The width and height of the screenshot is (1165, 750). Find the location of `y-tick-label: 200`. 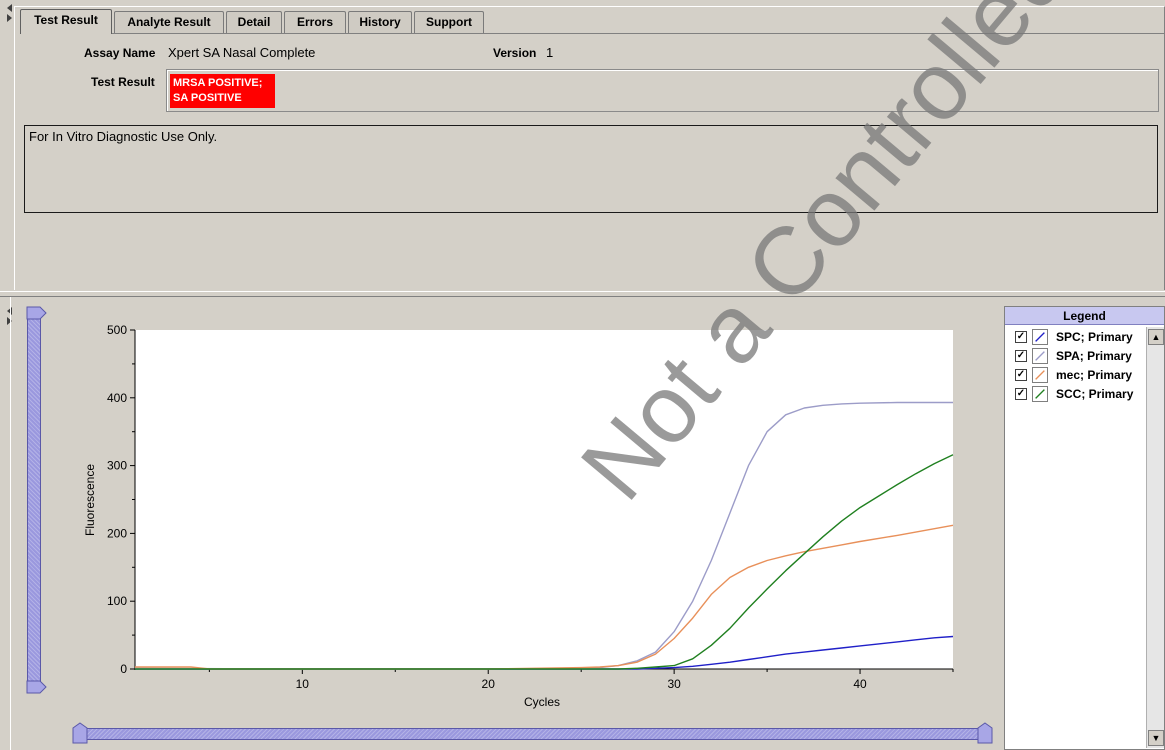

y-tick-label: 200 is located at coordinates (117, 533).